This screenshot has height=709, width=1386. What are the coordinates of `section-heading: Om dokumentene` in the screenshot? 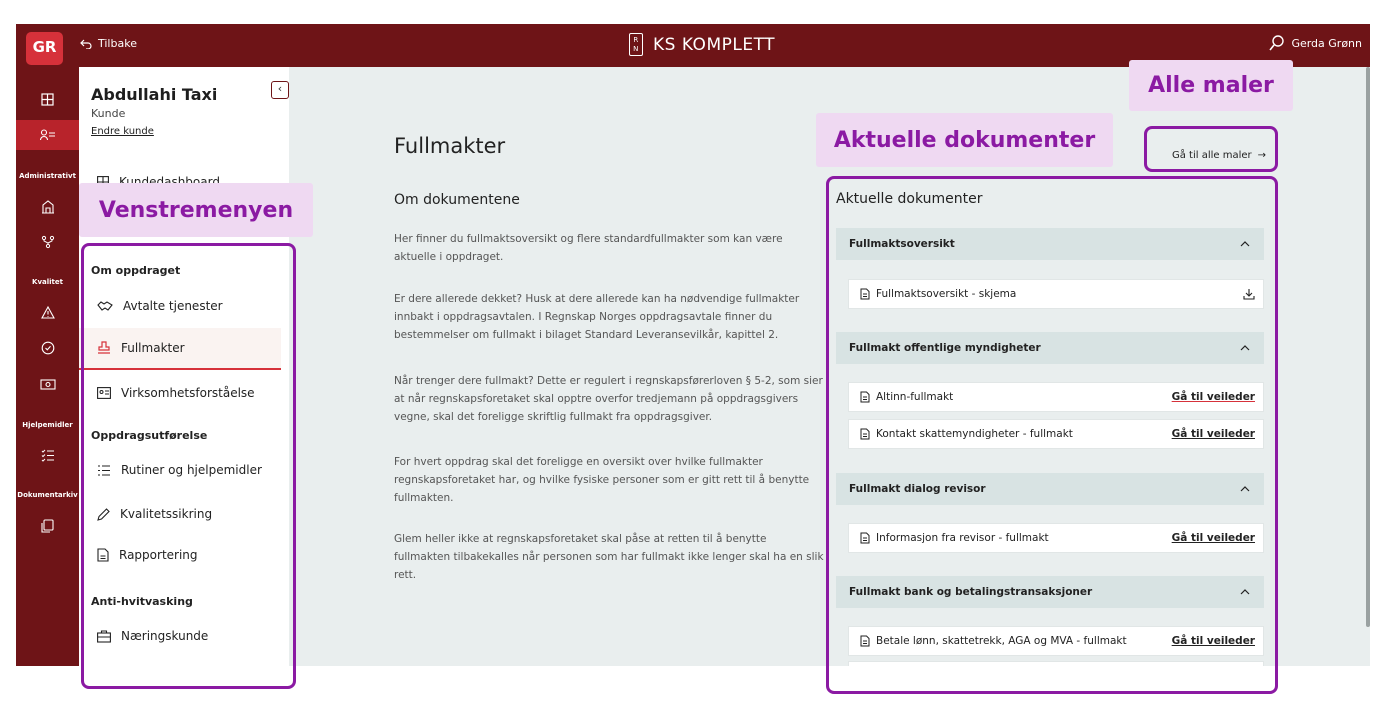 It's located at (457, 200).